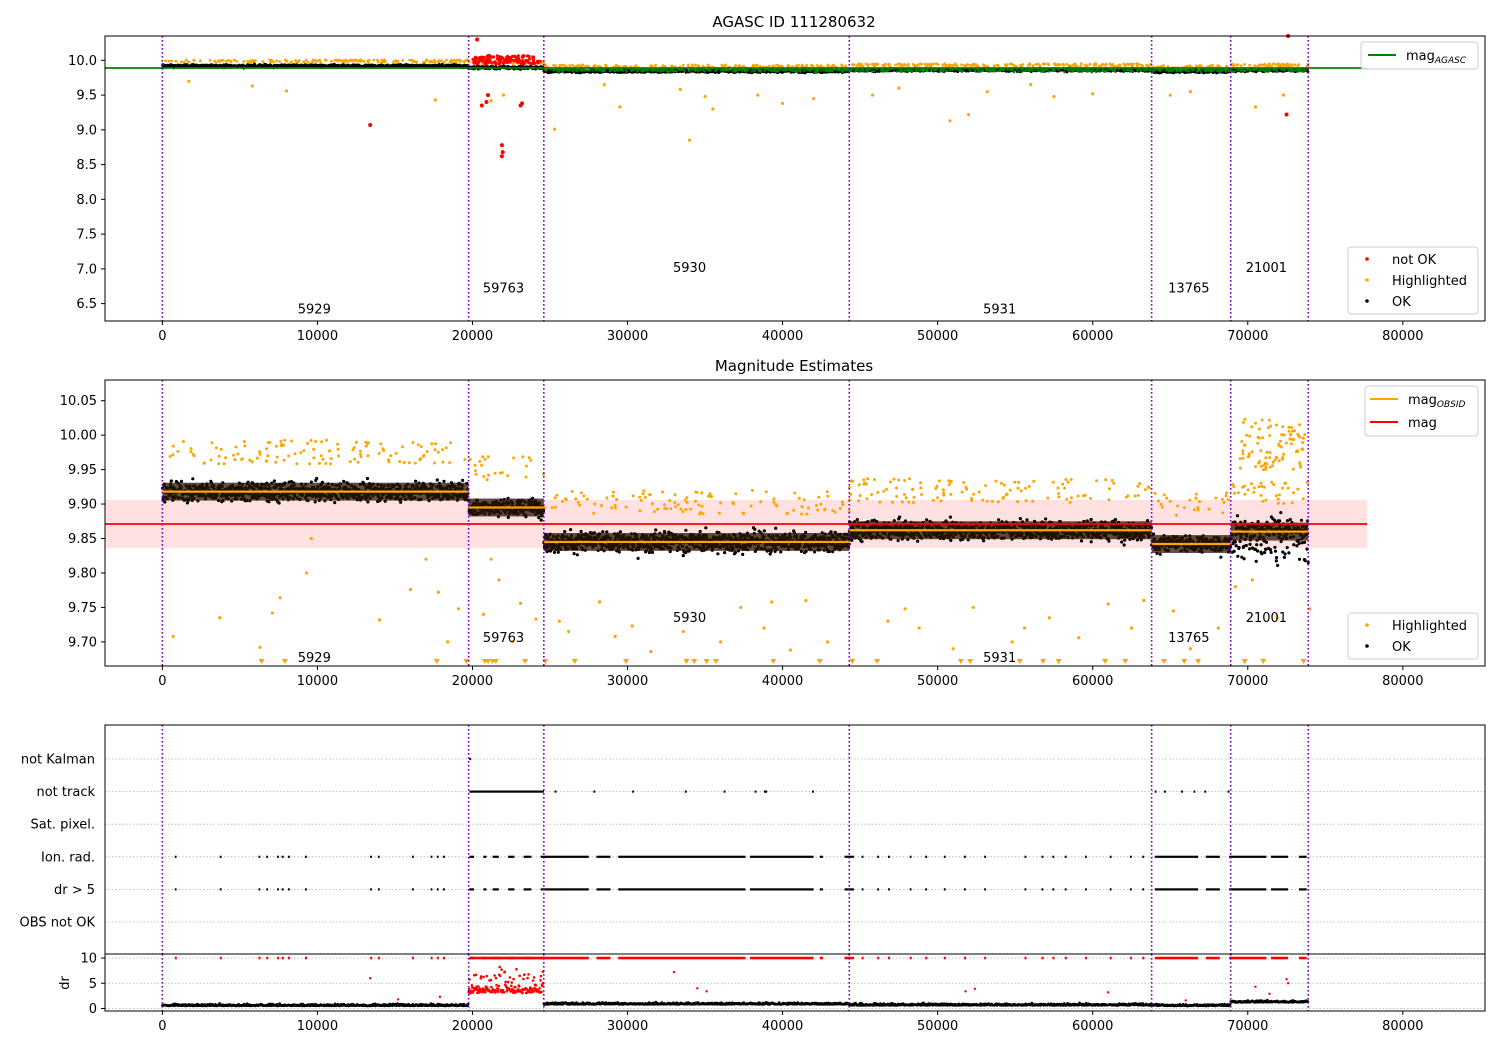 This screenshot has width=1500, height=1050. What do you see at coordinates (627, 336) in the screenshot?
I see `p1-xtick-label: 30000` at bounding box center [627, 336].